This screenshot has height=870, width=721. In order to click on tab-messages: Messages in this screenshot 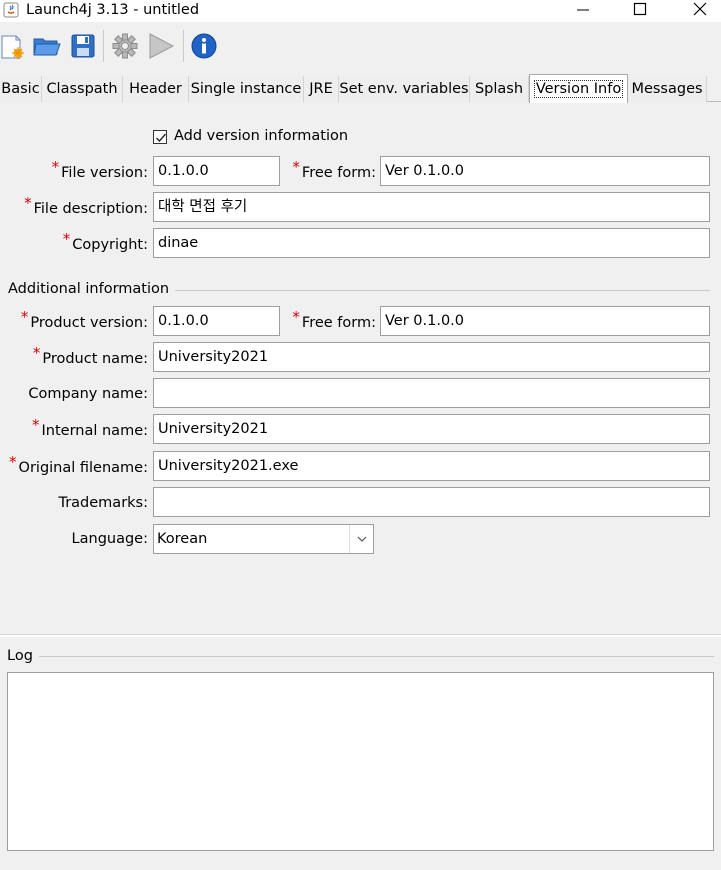, I will do `click(667, 89)`.